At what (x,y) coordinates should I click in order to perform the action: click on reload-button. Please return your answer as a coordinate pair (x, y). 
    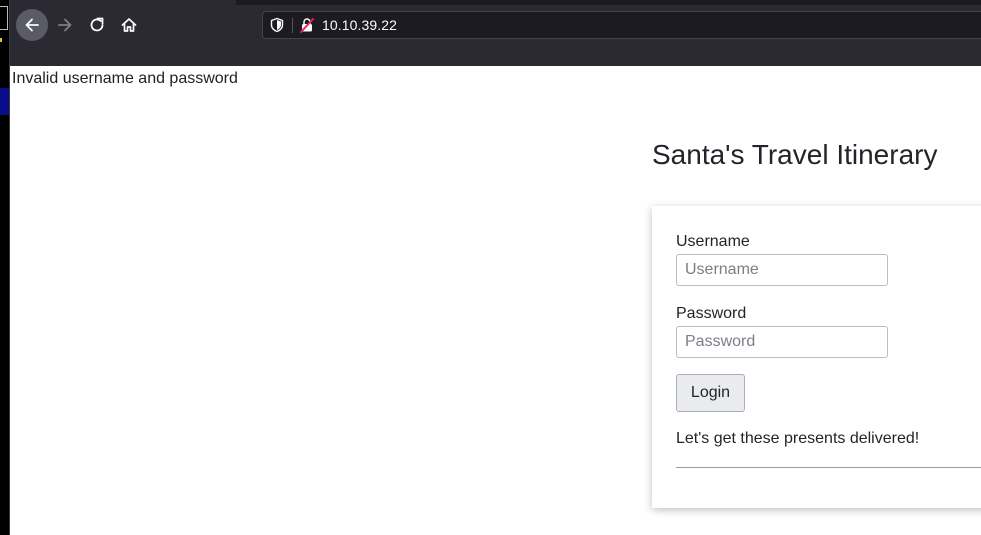
    Looking at the image, I should click on (97, 25).